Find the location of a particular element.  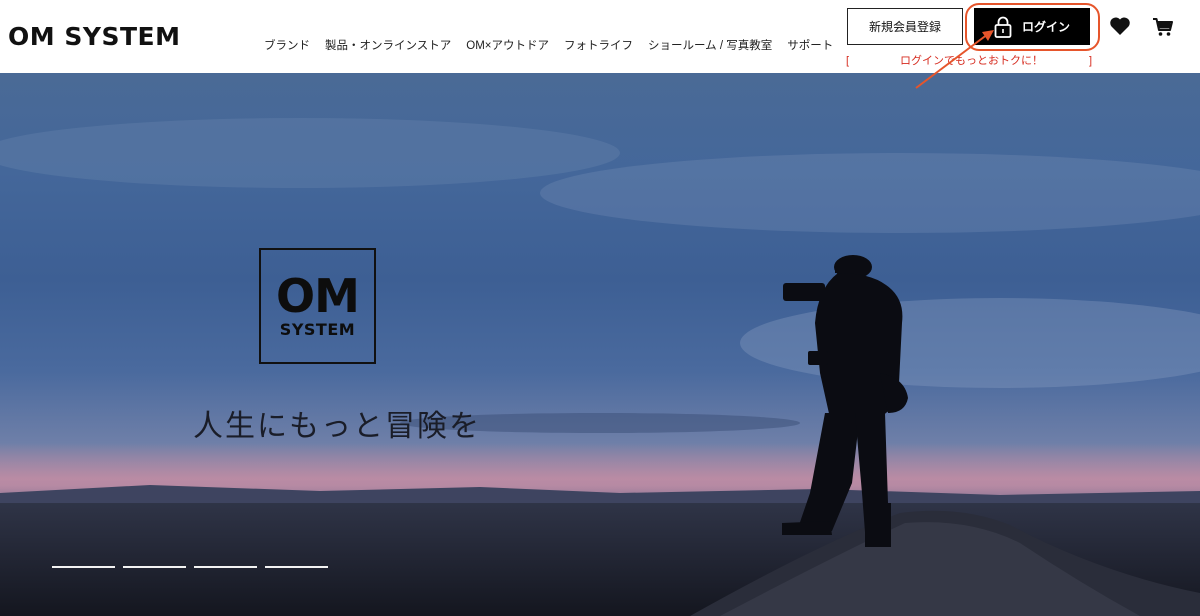

slider-indicators is located at coordinates (190, 567).